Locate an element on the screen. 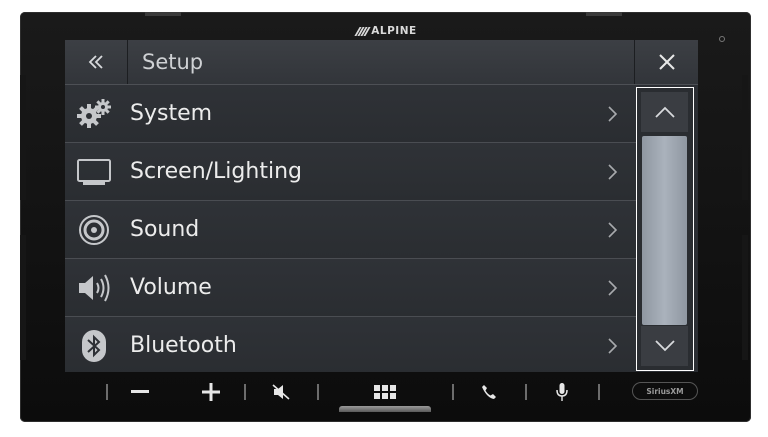 This screenshot has width=768, height=437. close-button is located at coordinates (666, 62).